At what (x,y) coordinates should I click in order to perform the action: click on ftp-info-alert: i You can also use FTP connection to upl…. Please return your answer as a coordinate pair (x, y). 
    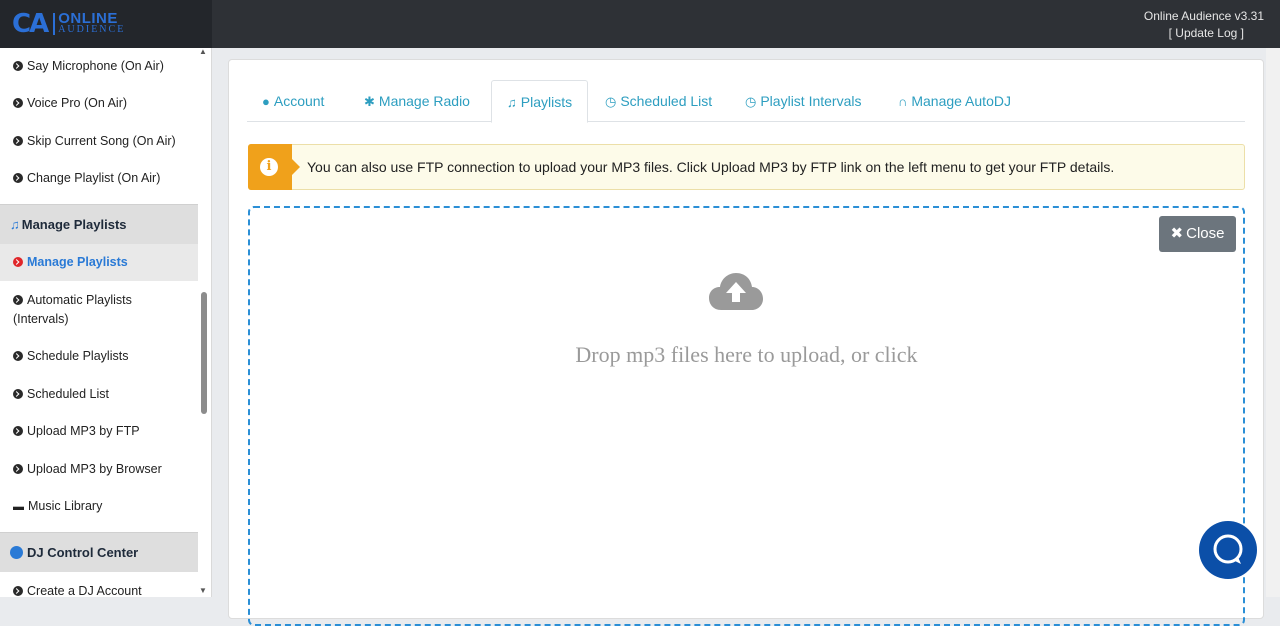
    Looking at the image, I should click on (746, 167).